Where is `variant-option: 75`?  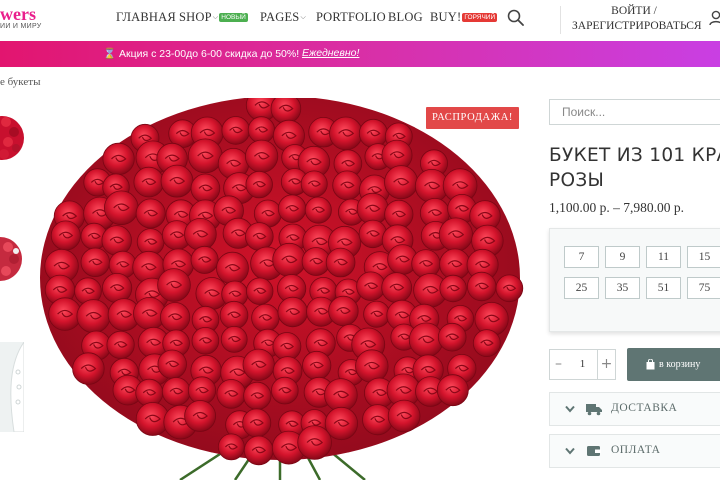
variant-option: 75 is located at coordinates (703, 288).